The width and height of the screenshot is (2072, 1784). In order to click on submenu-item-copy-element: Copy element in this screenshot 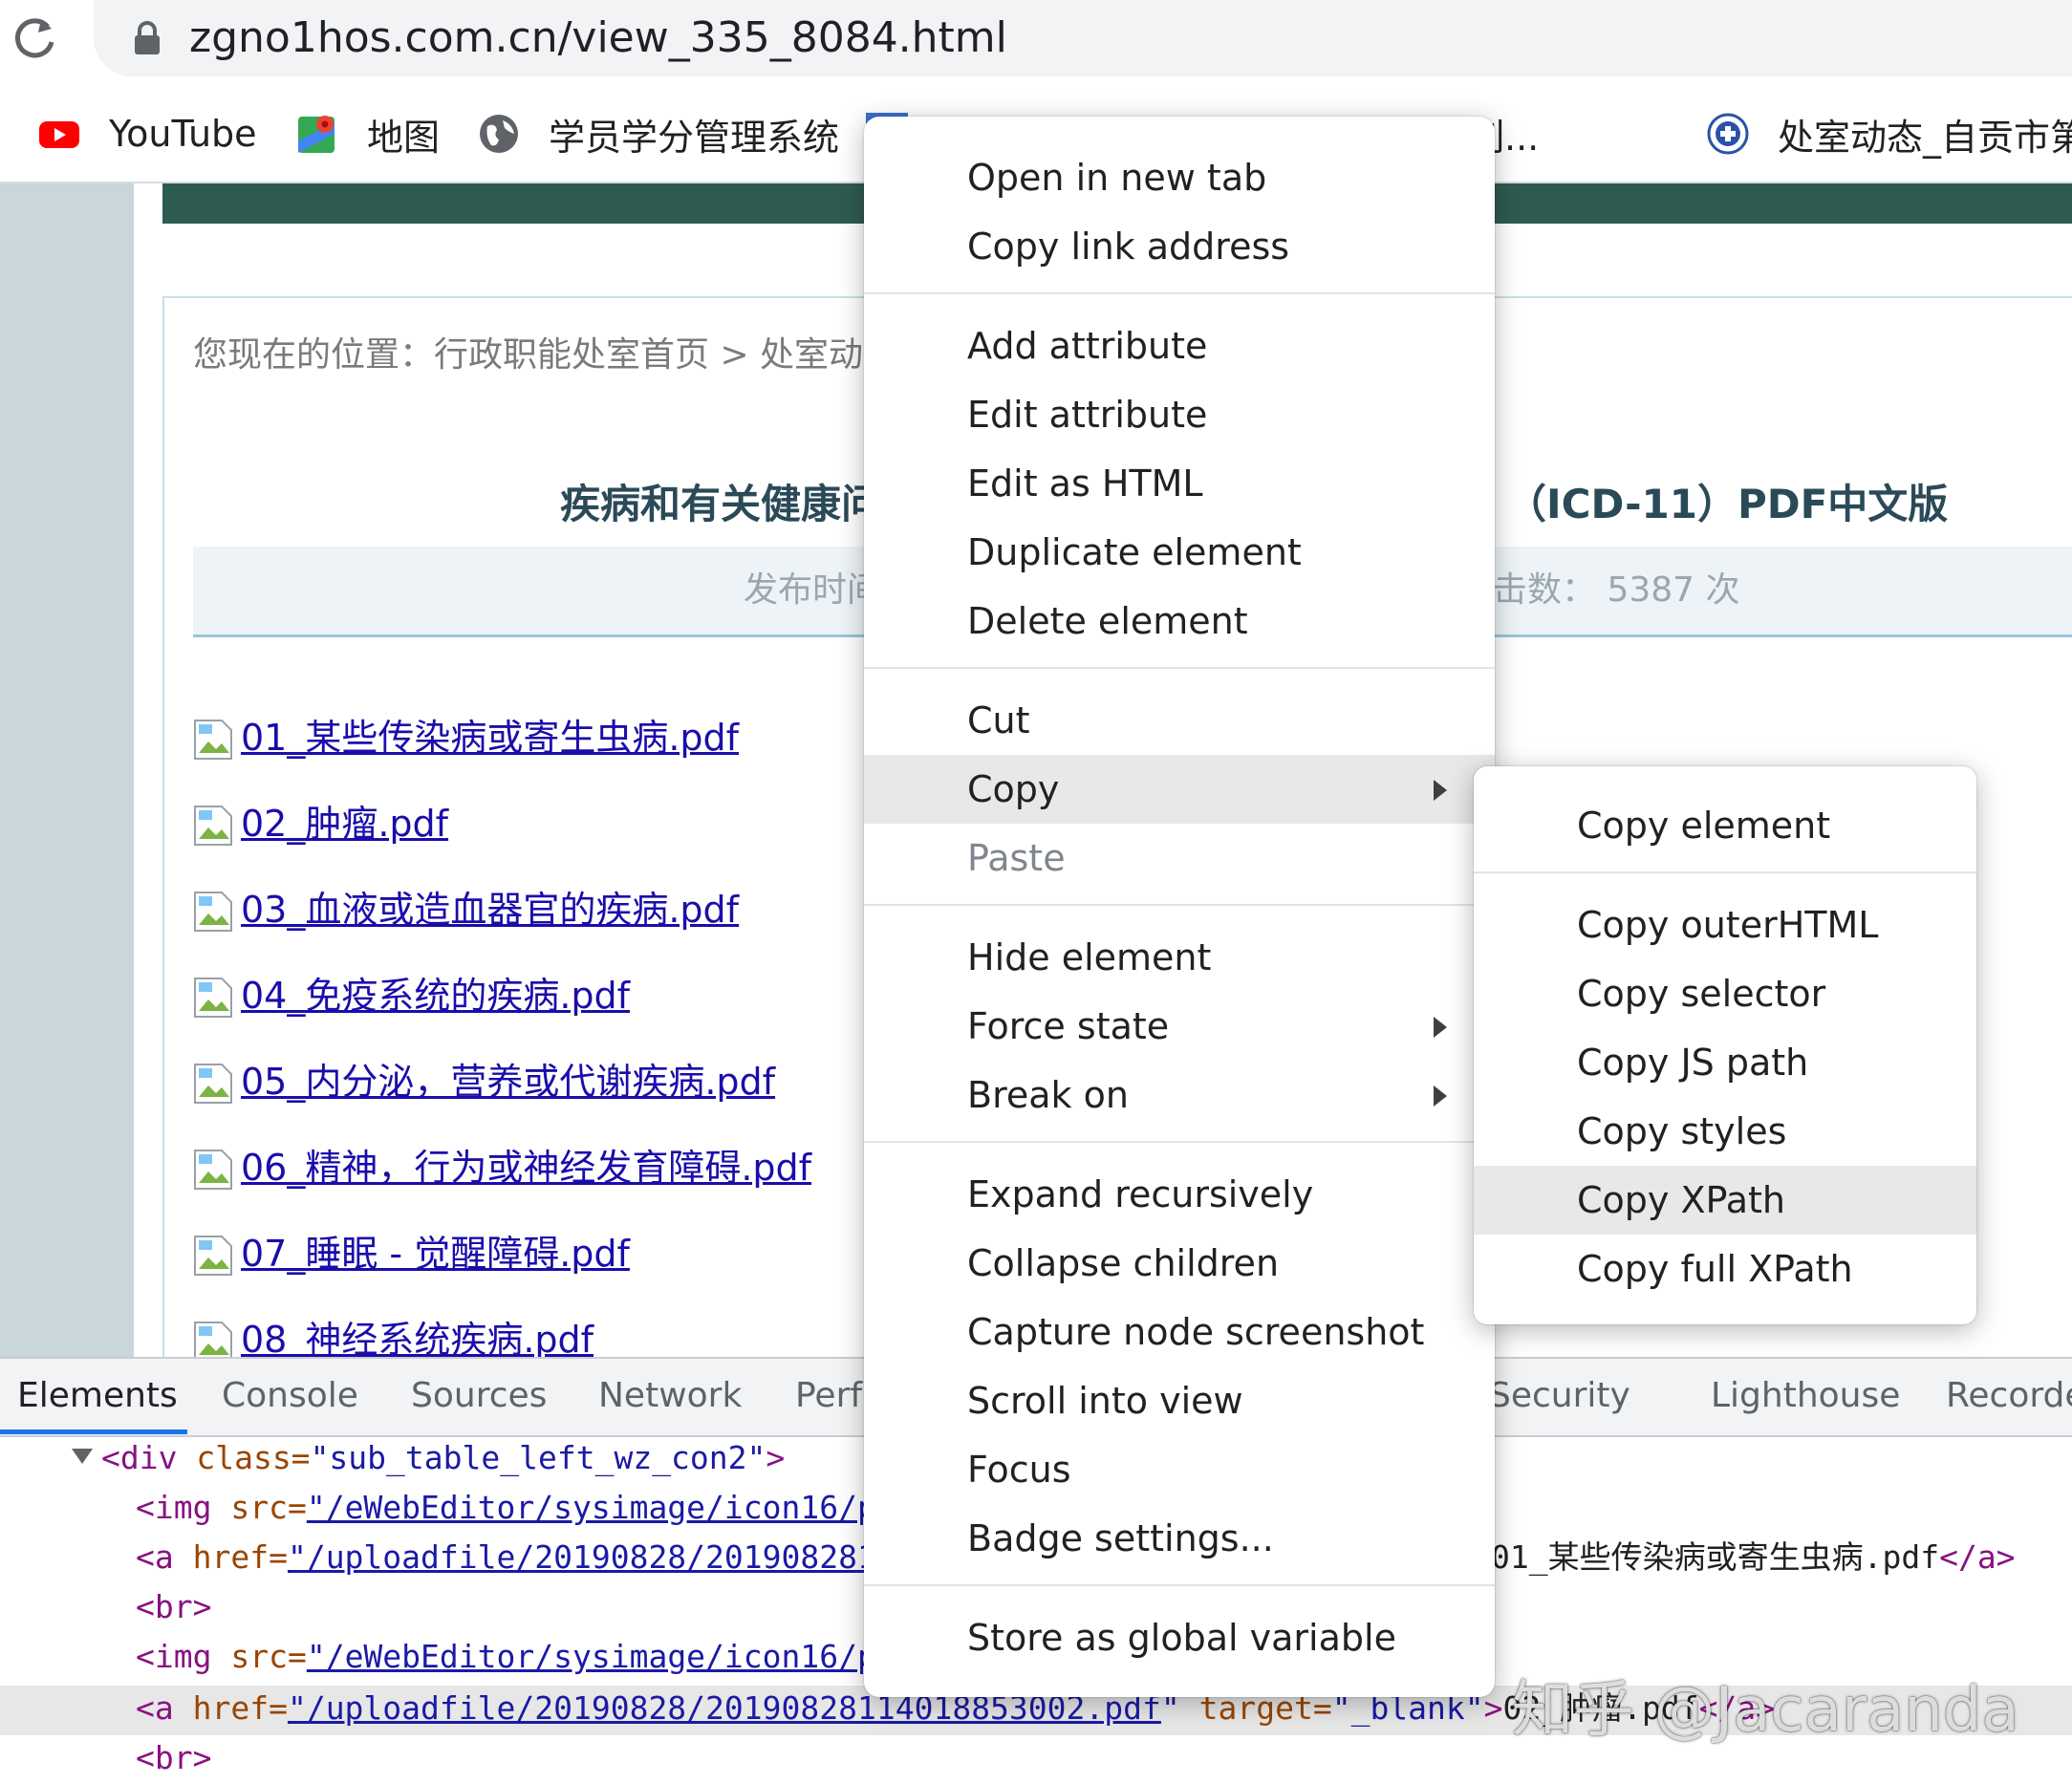, I will do `click(1725, 826)`.